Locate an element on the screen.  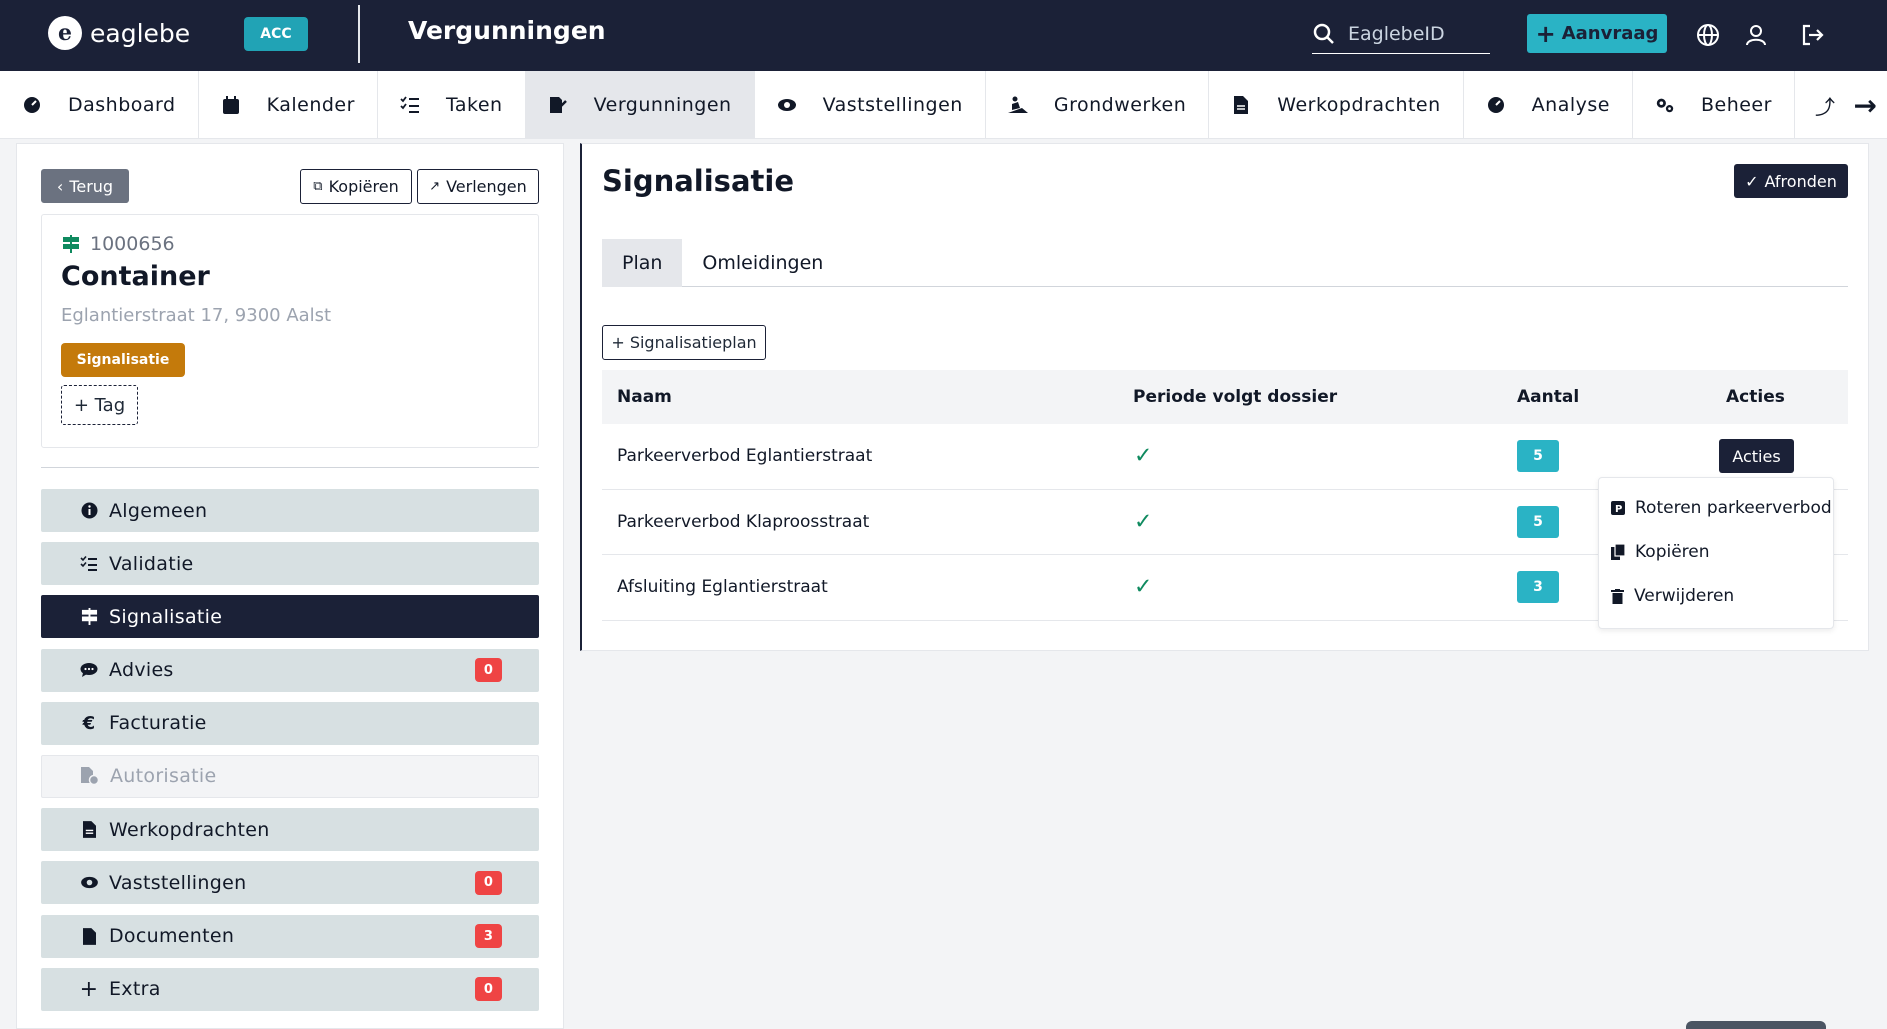
permit-address: Eglantierstraat 17, 9300 Aalst is located at coordinates (196, 315).